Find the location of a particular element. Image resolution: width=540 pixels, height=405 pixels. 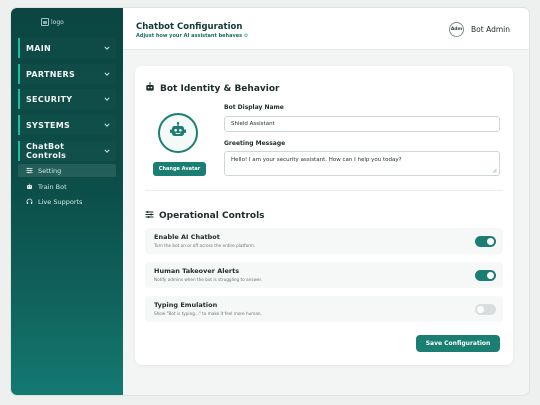

resize-grip-icon is located at coordinates (494, 170).